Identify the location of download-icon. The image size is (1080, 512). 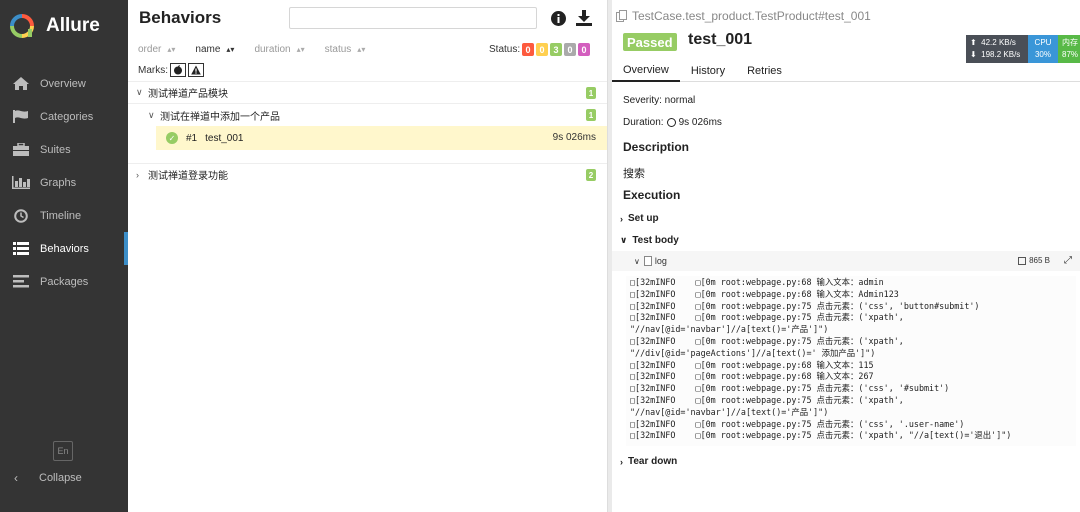
(584, 18).